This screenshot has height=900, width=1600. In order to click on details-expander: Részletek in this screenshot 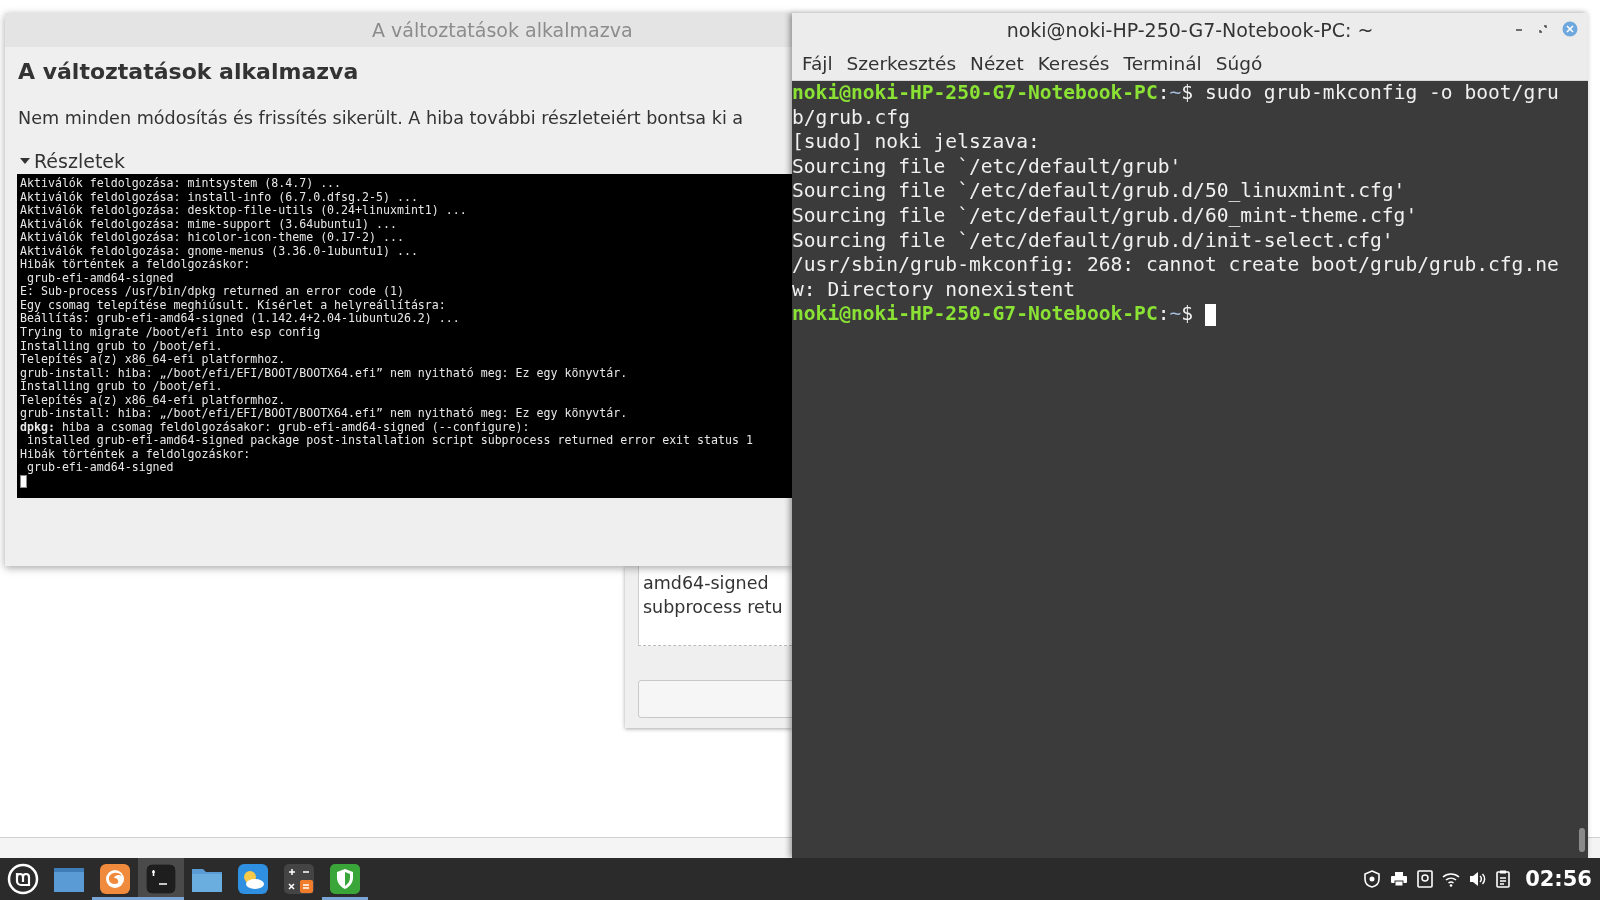, I will do `click(406, 161)`.